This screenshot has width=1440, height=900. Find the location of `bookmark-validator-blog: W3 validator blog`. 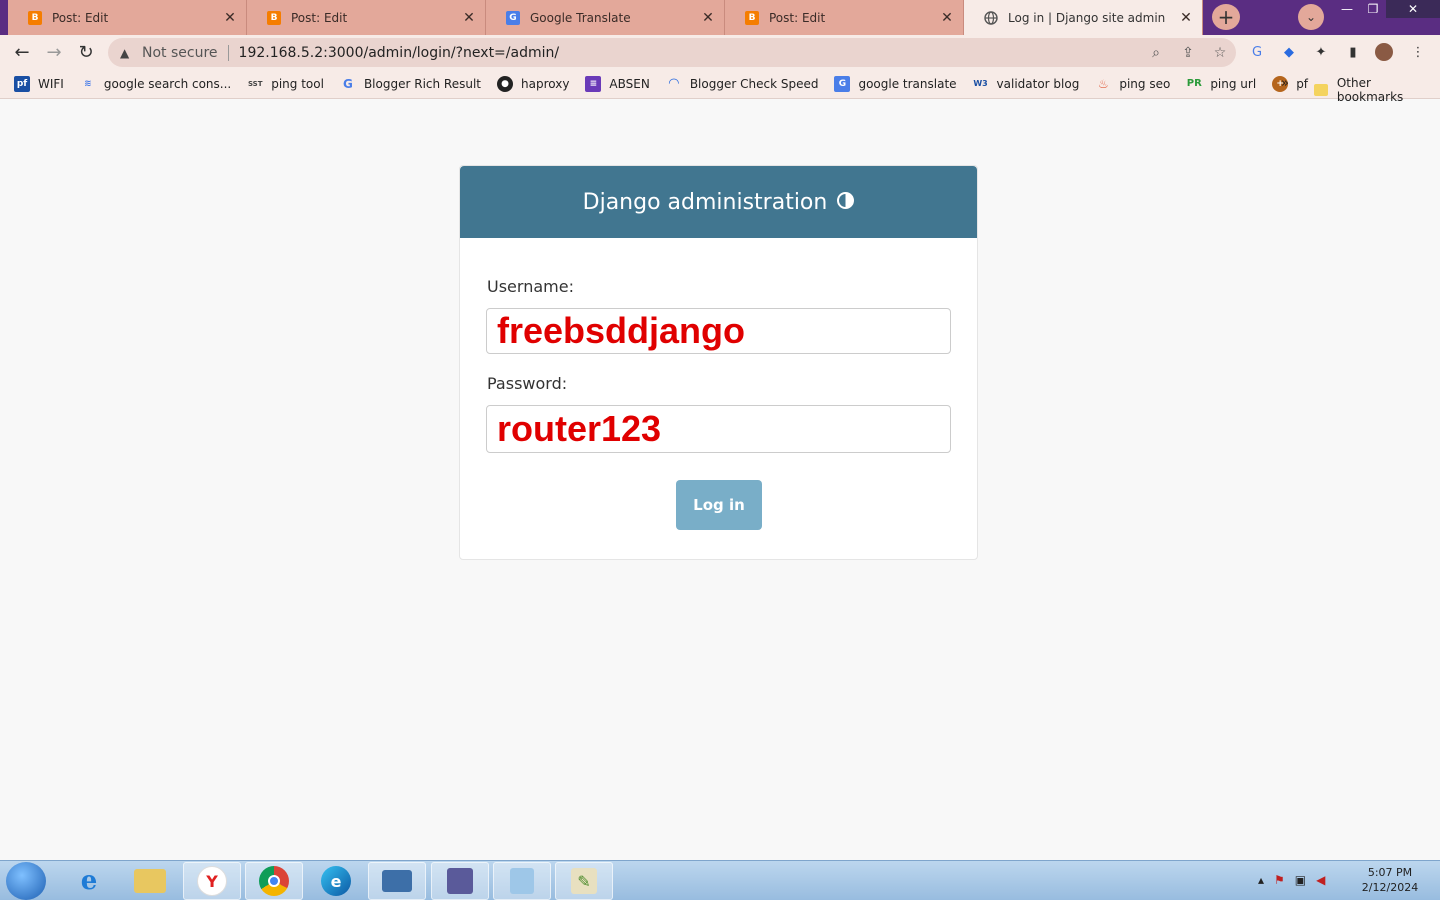

bookmark-validator-blog: W3 validator blog is located at coordinates (1026, 84).